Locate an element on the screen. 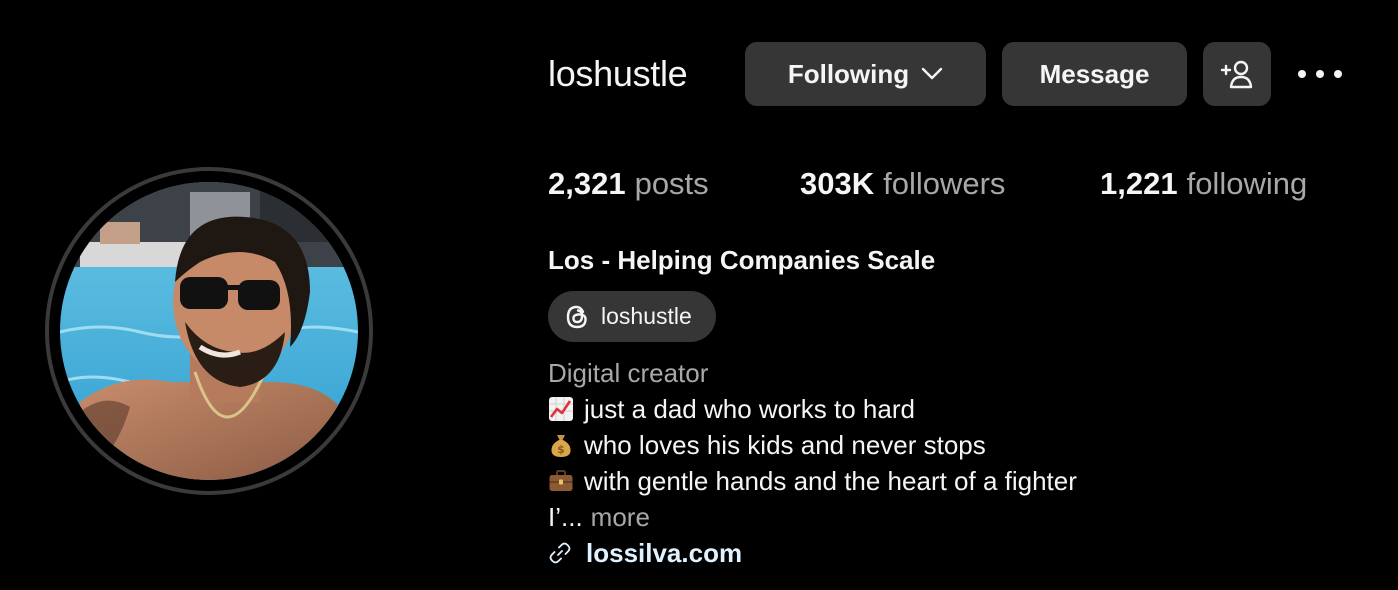 This screenshot has width=1398, height=590. profile-full-name: Los - Helping Companies Scale is located at coordinates (742, 260).